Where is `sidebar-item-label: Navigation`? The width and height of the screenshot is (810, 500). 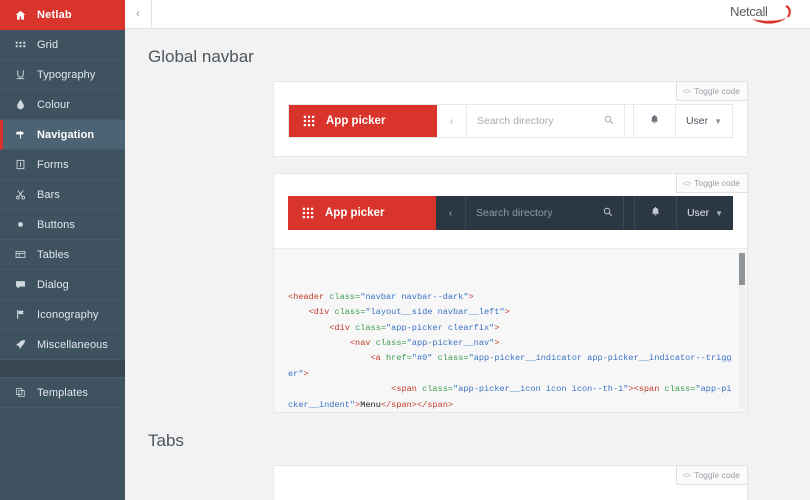 sidebar-item-label: Navigation is located at coordinates (66, 134).